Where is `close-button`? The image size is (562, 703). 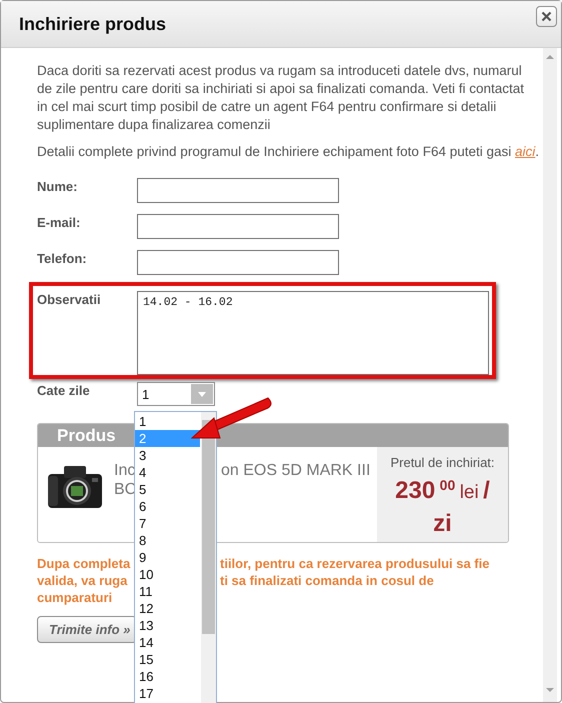 close-button is located at coordinates (546, 16).